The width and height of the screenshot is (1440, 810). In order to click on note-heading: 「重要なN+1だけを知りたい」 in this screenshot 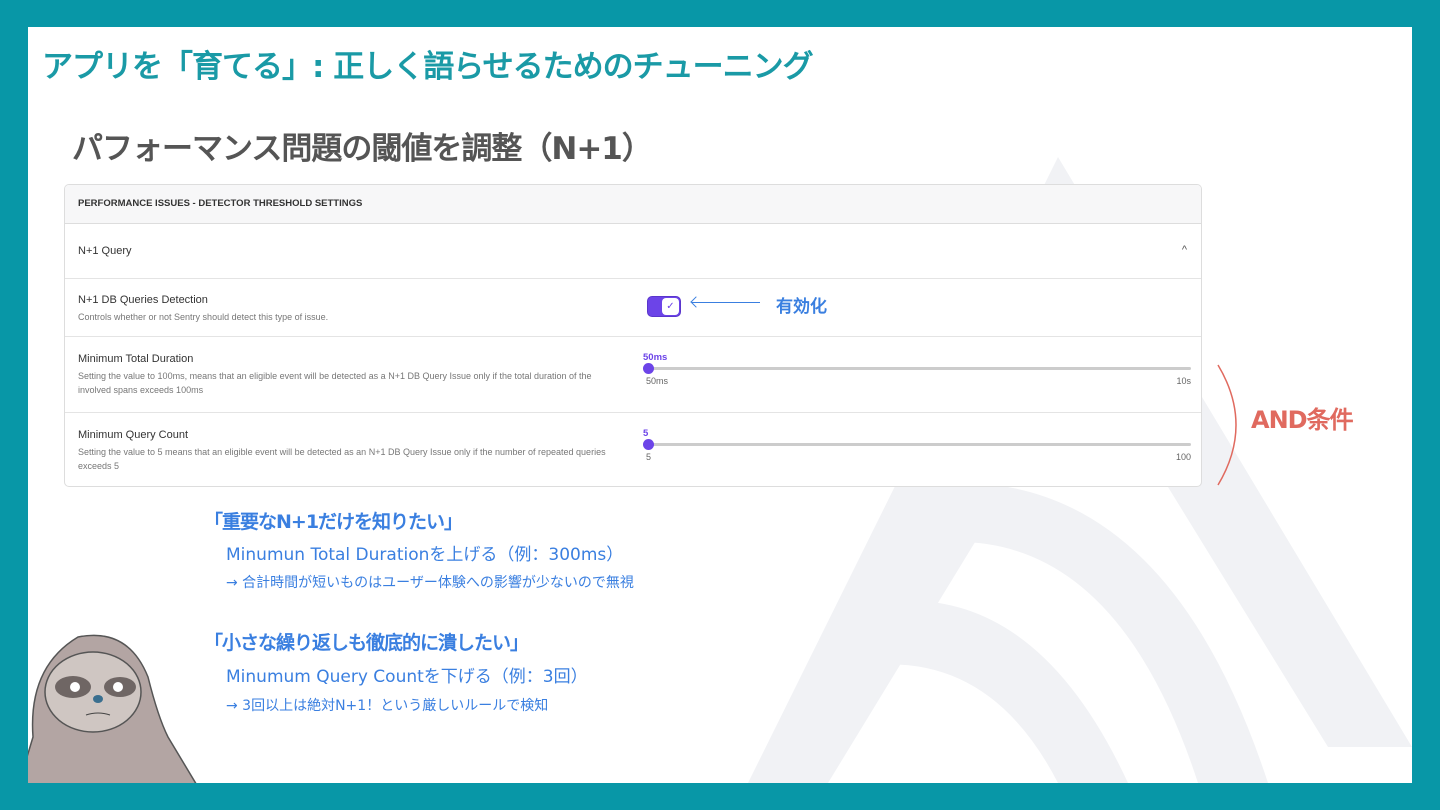, I will do `click(333, 522)`.